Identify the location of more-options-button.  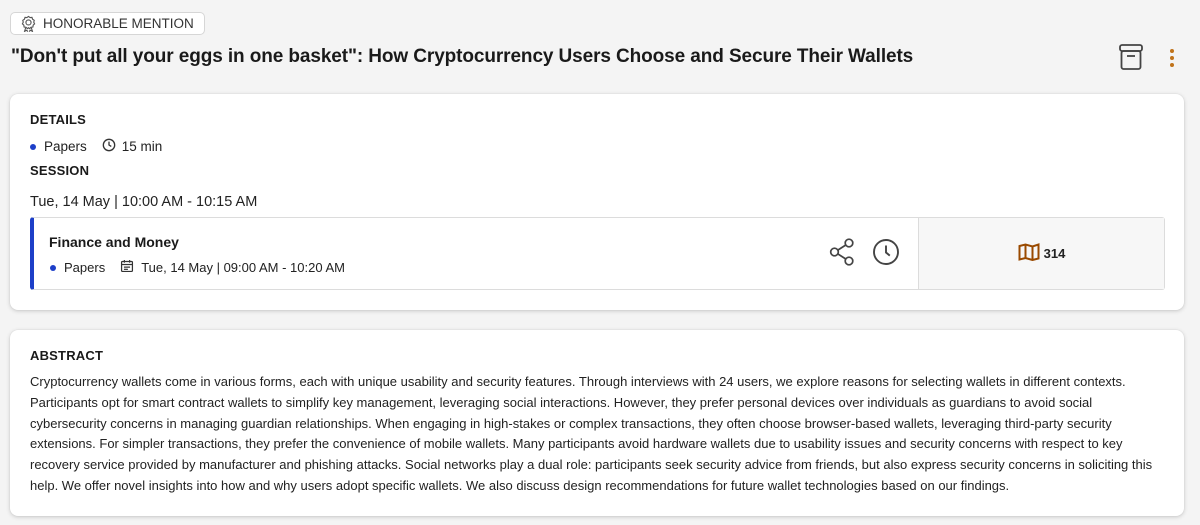
(1172, 58).